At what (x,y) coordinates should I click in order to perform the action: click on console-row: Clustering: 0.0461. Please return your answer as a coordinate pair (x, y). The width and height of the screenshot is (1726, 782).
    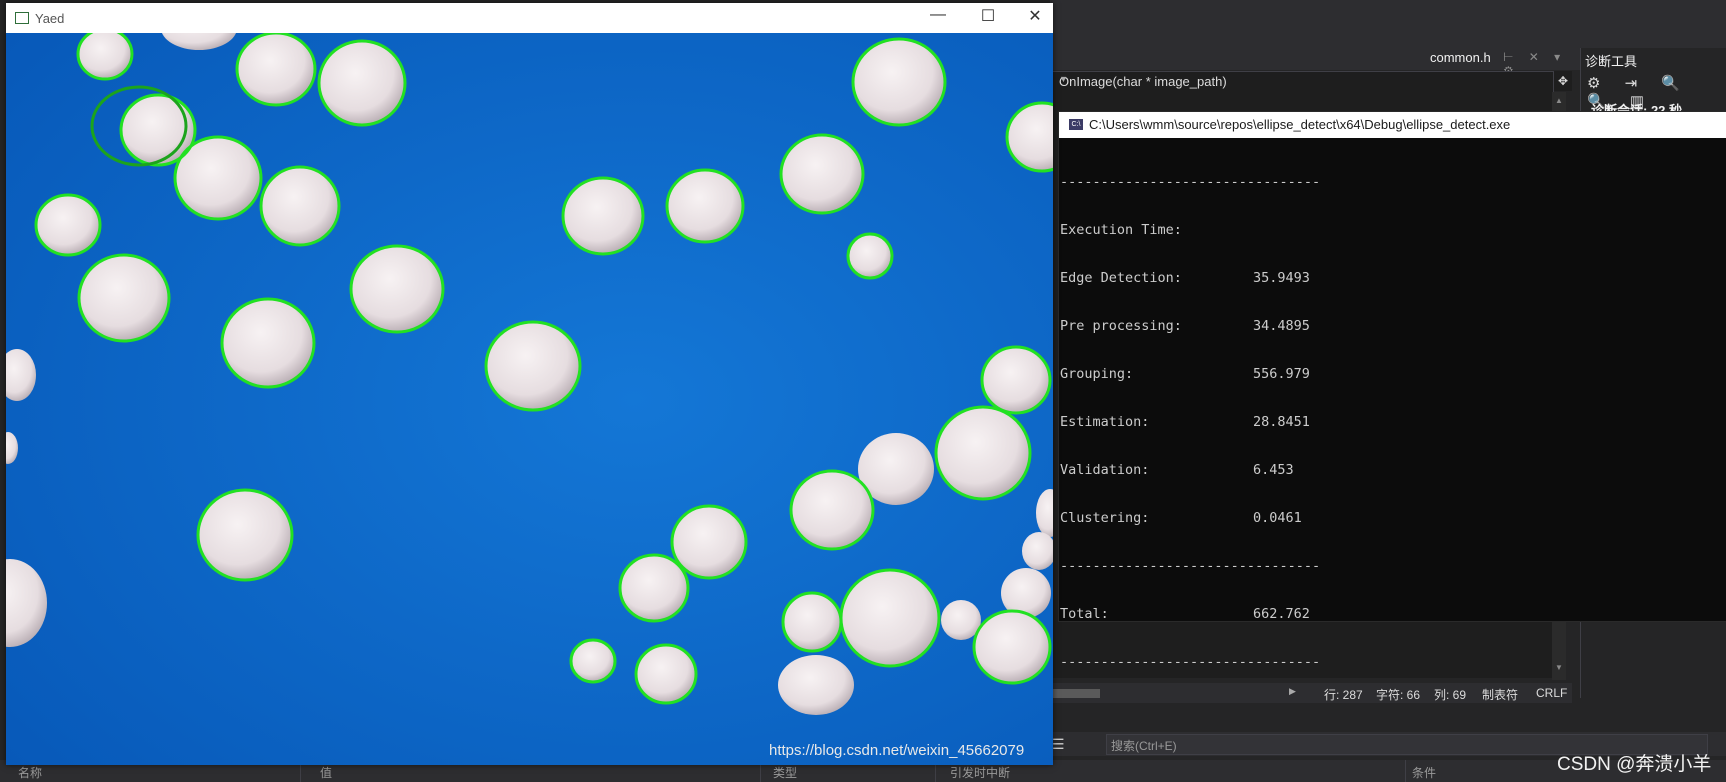
    Looking at the image, I should click on (1181, 518).